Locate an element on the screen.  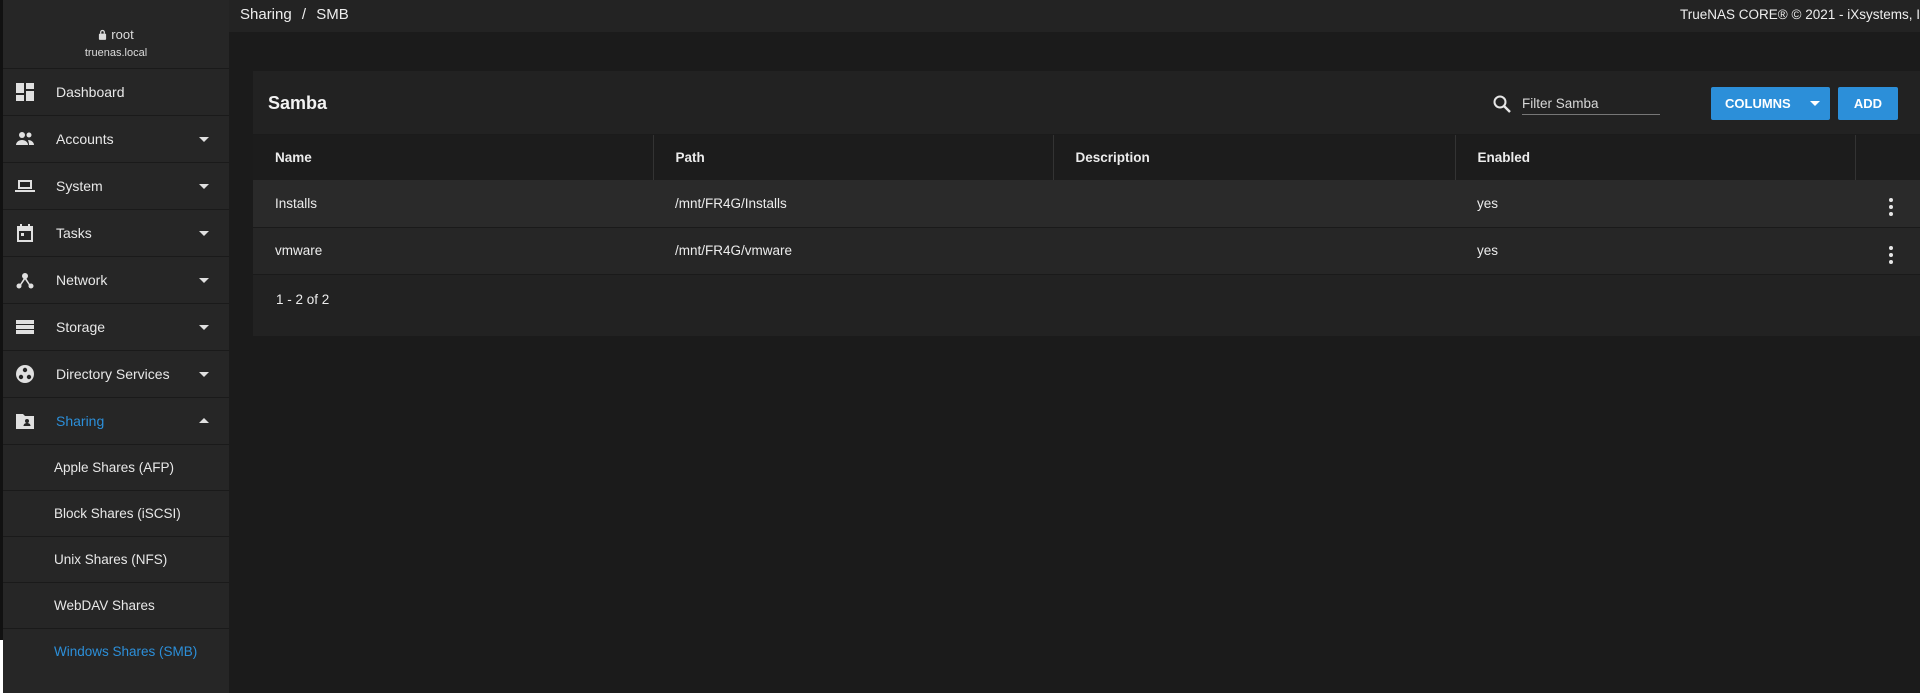
add-button: ADD is located at coordinates (1868, 103).